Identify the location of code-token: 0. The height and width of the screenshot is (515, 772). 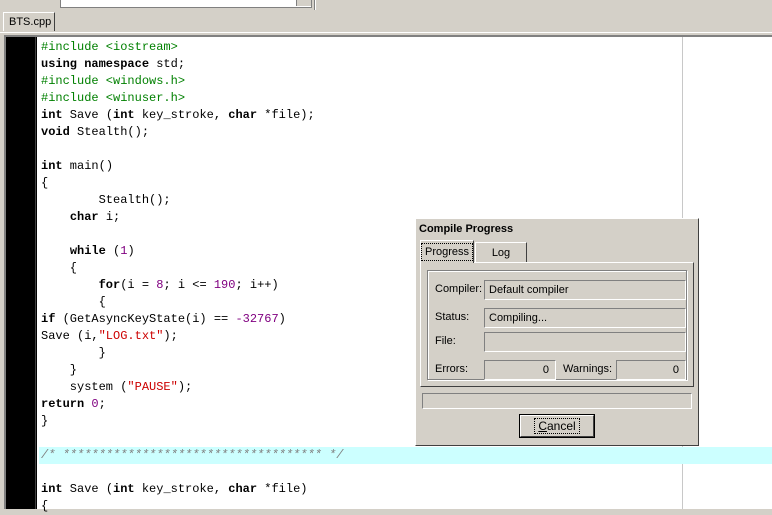
(95, 404).